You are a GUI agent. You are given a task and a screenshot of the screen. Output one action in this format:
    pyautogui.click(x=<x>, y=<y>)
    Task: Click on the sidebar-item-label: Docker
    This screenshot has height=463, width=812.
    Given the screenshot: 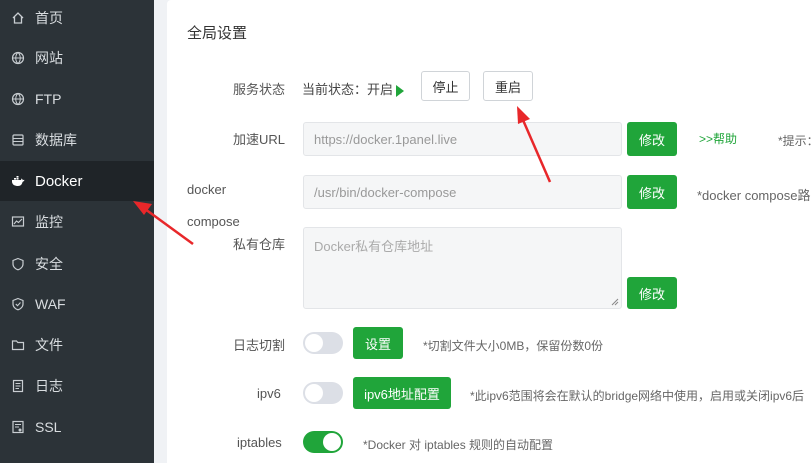 What is the action you would take?
    pyautogui.click(x=59, y=181)
    